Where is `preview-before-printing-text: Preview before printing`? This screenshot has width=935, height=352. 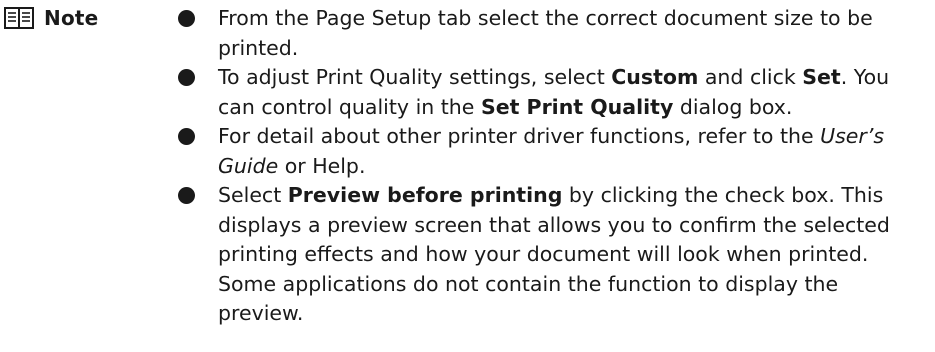 preview-before-printing-text: Preview before printing is located at coordinates (425, 195).